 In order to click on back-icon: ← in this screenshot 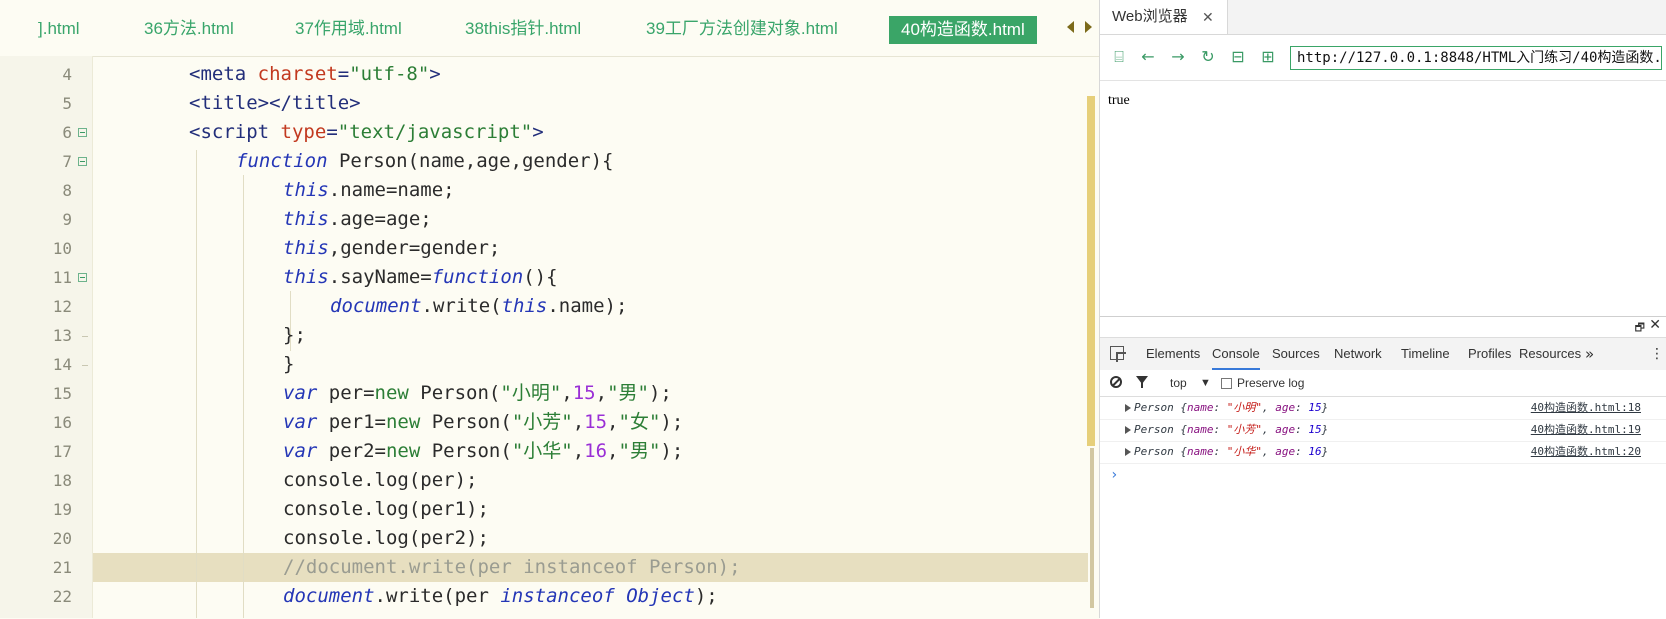, I will do `click(1148, 57)`.